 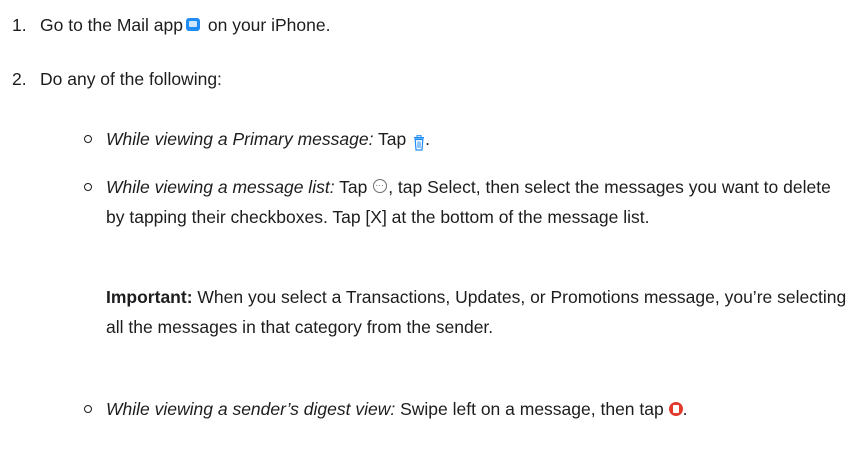 I want to click on step-text: Do any of the following:, so click(x=131, y=79).